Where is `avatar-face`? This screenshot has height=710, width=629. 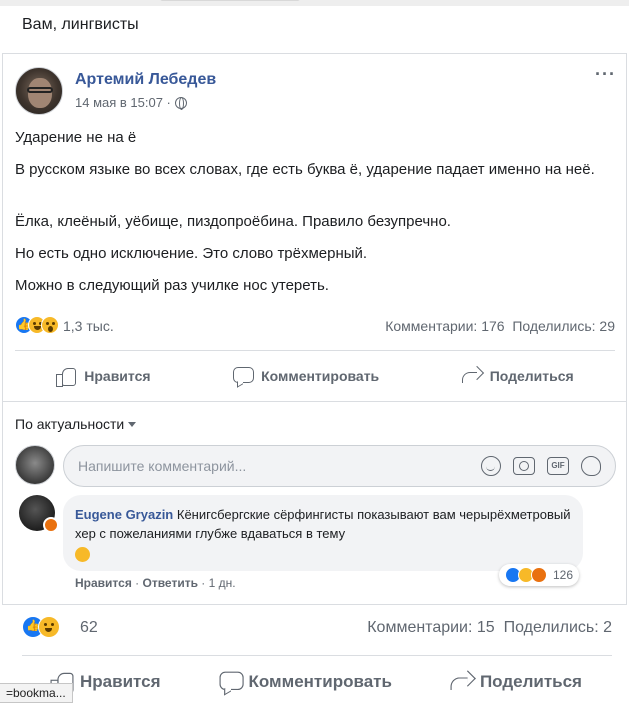
avatar-face is located at coordinates (40, 93).